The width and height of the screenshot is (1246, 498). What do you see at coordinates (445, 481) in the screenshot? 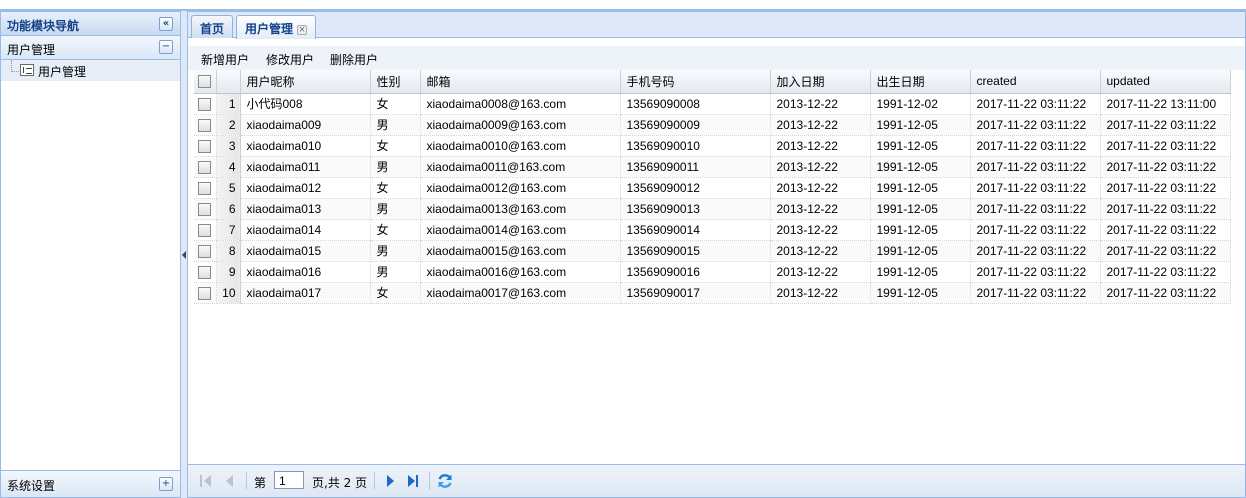
I see `refresh-icon` at bounding box center [445, 481].